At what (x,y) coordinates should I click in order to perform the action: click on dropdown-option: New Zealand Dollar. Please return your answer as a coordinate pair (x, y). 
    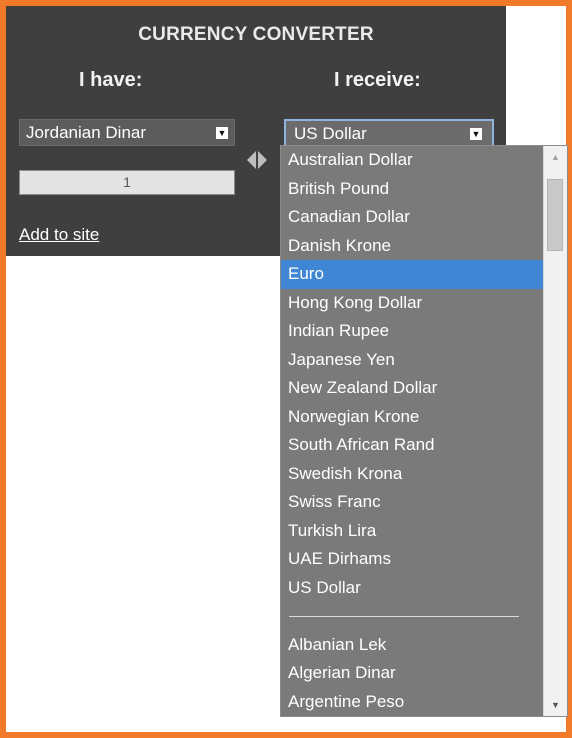
    Looking at the image, I should click on (412, 388).